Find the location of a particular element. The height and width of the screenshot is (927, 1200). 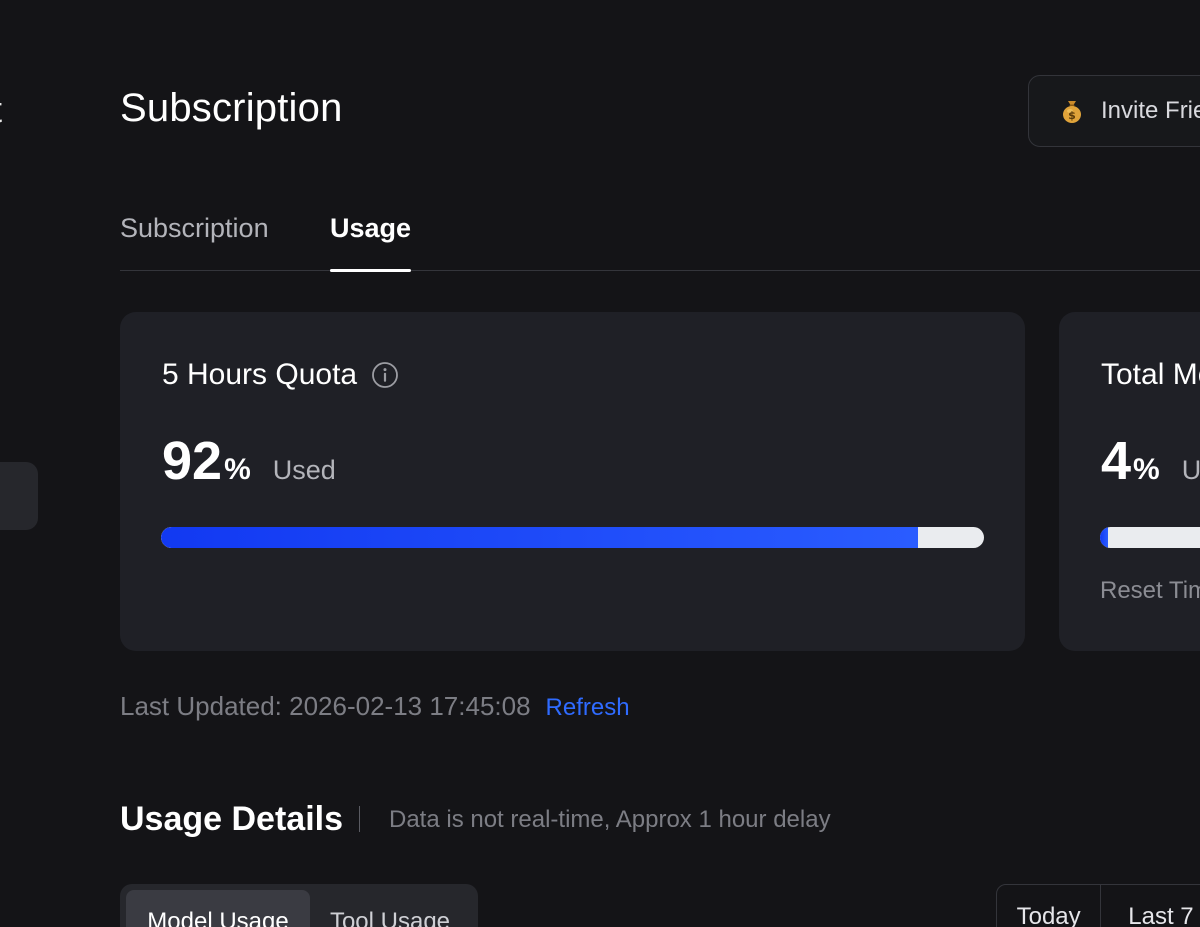

range-last-button: Last 7 Days is located at coordinates (1150, 906).